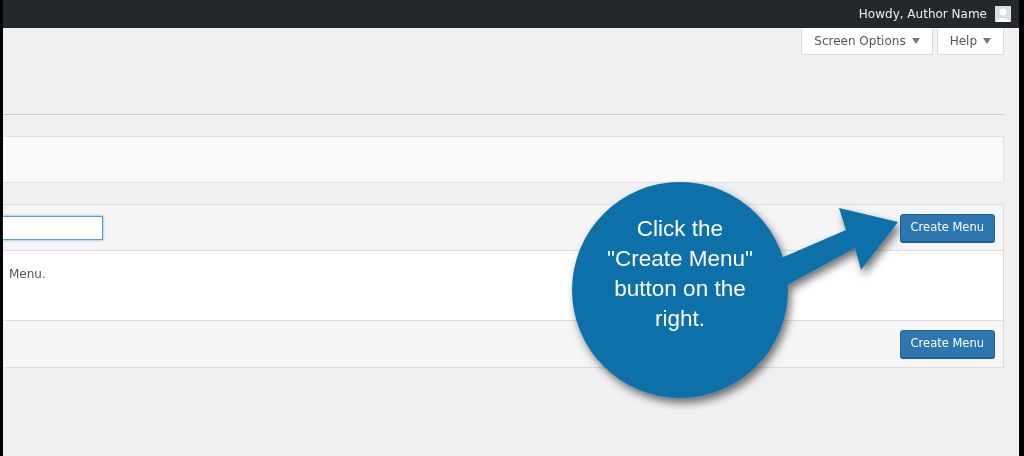 The image size is (1024, 456). Describe the element at coordinates (679, 274) in the screenshot. I see `callout-text: Click the "Create Menu" button on the right.` at that location.